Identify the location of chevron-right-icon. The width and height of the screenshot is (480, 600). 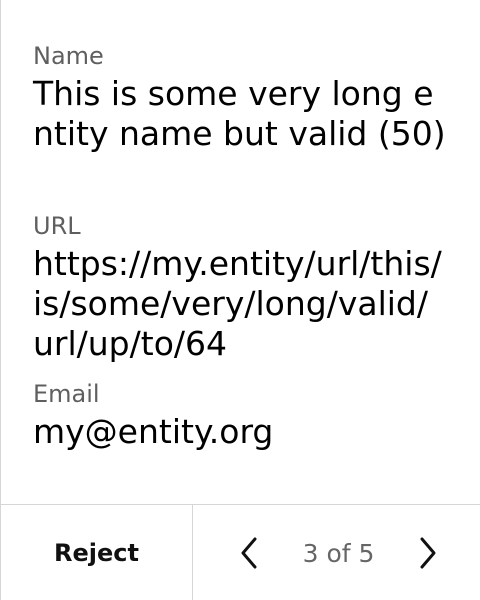
(428, 553).